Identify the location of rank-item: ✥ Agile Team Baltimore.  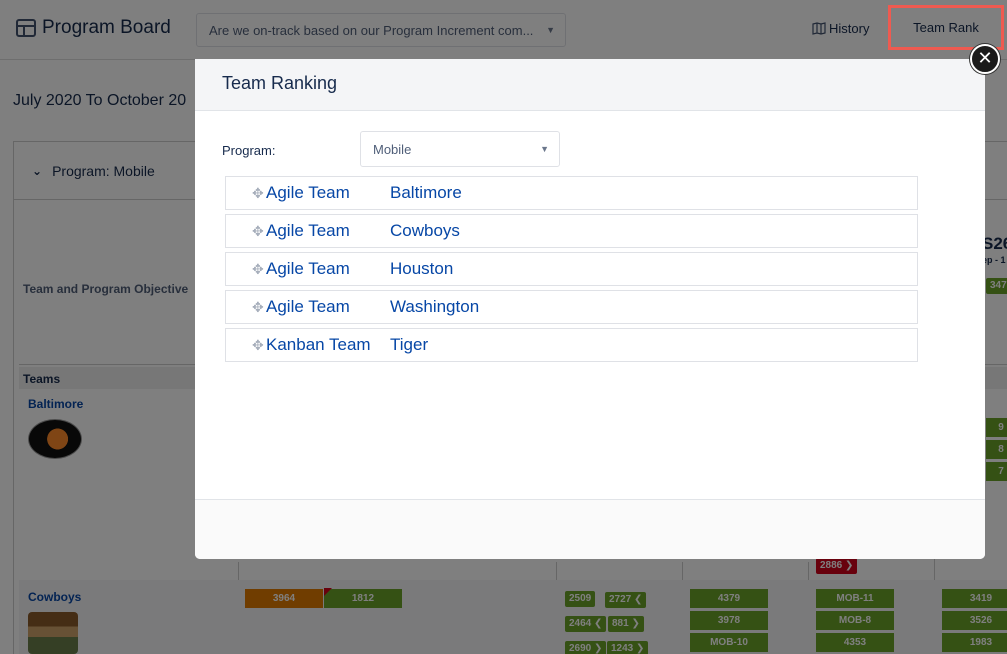
(571, 193).